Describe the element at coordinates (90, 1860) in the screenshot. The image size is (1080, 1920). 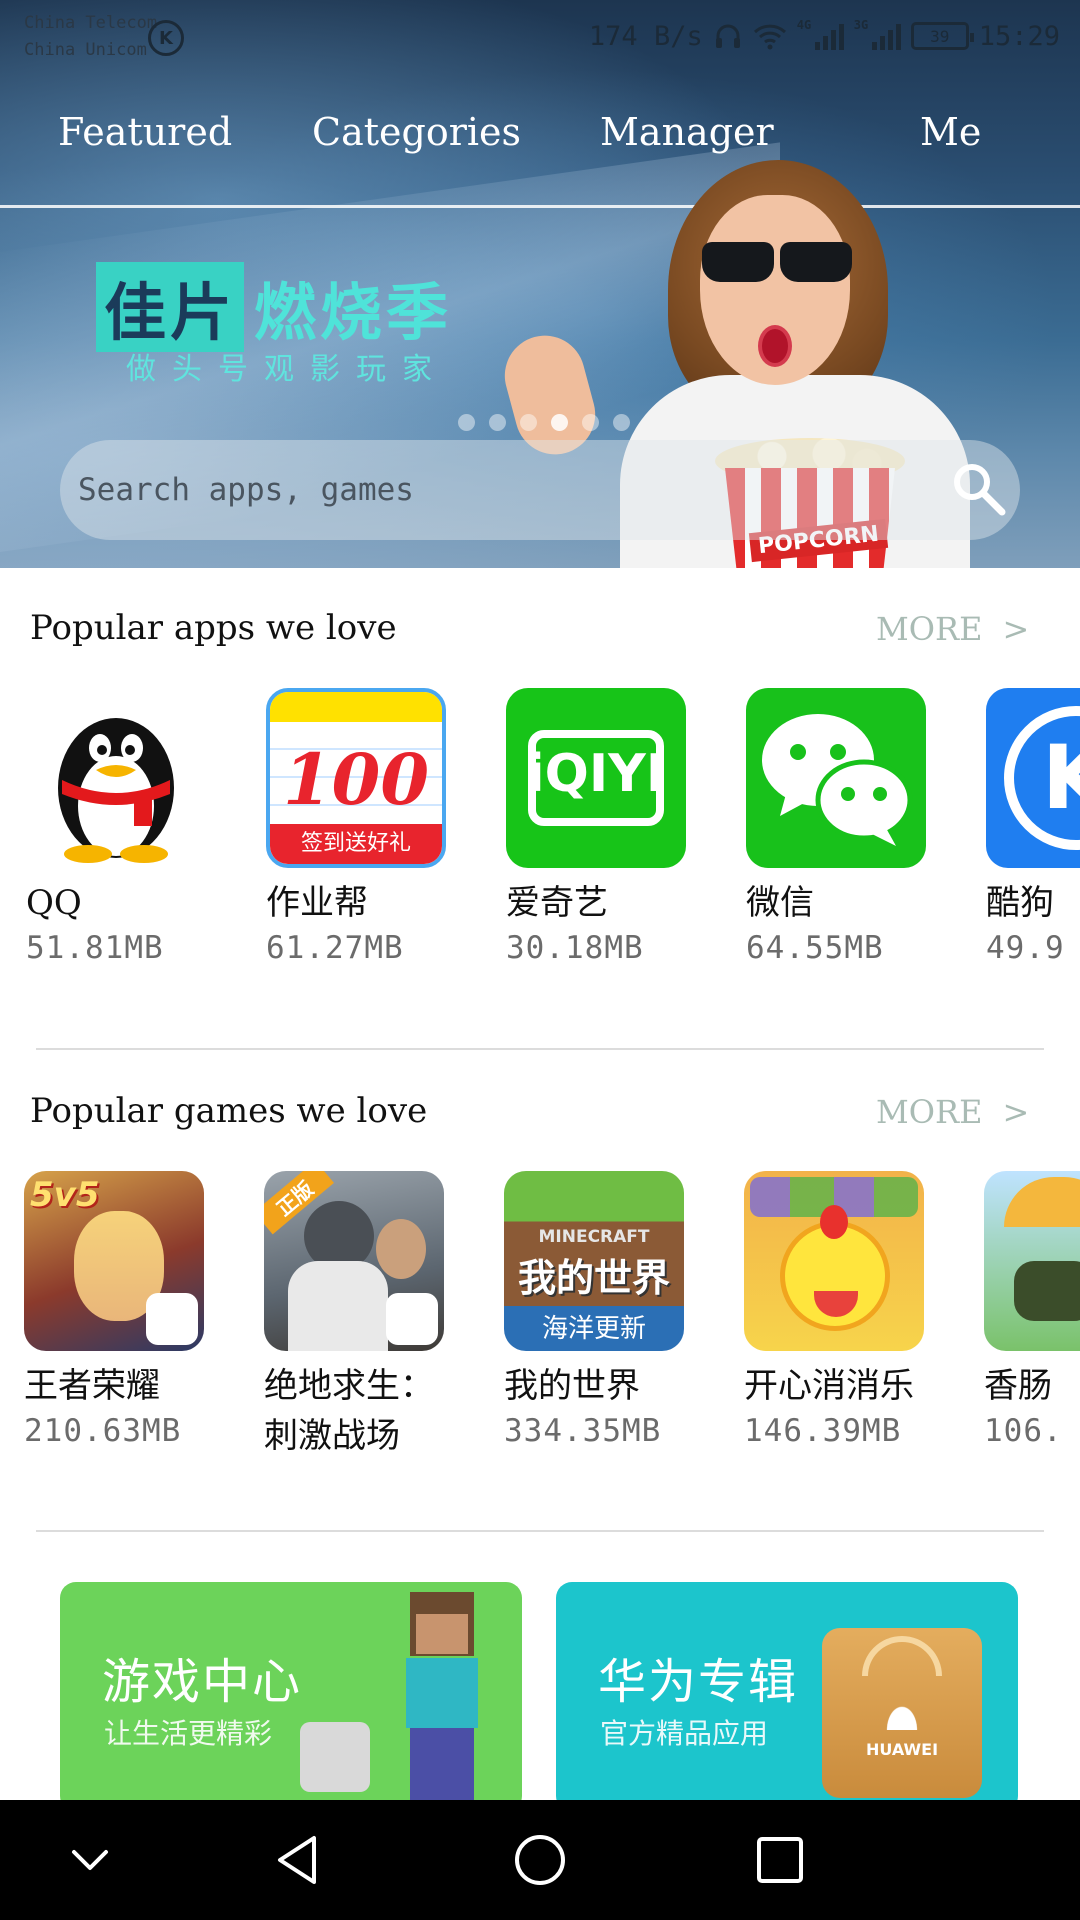
I see `chevron-down-icon` at that location.